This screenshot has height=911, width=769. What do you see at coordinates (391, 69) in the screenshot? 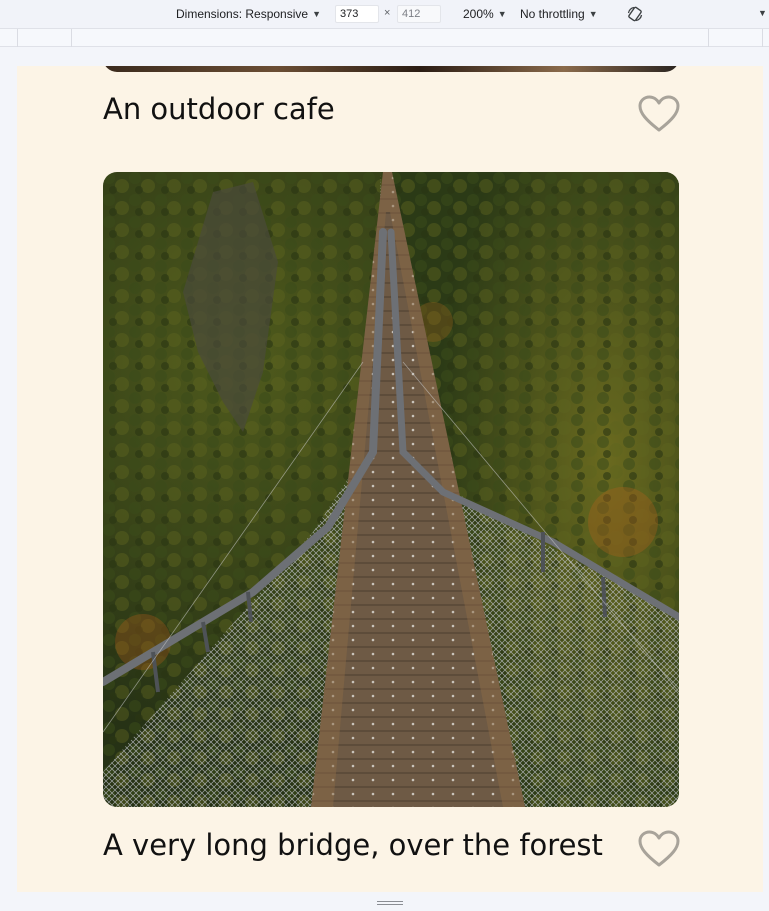
I see `card-image` at bounding box center [391, 69].